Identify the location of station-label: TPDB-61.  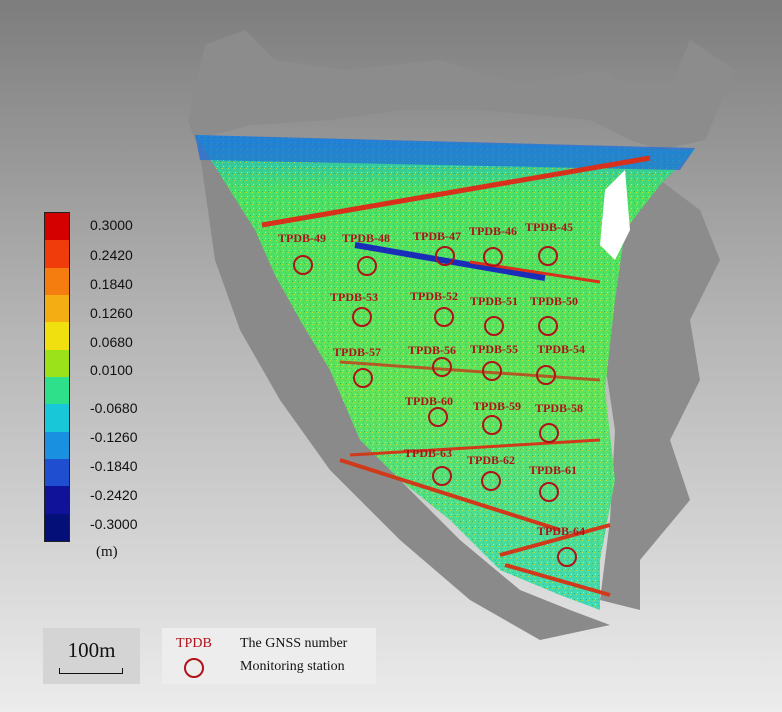
(553, 470).